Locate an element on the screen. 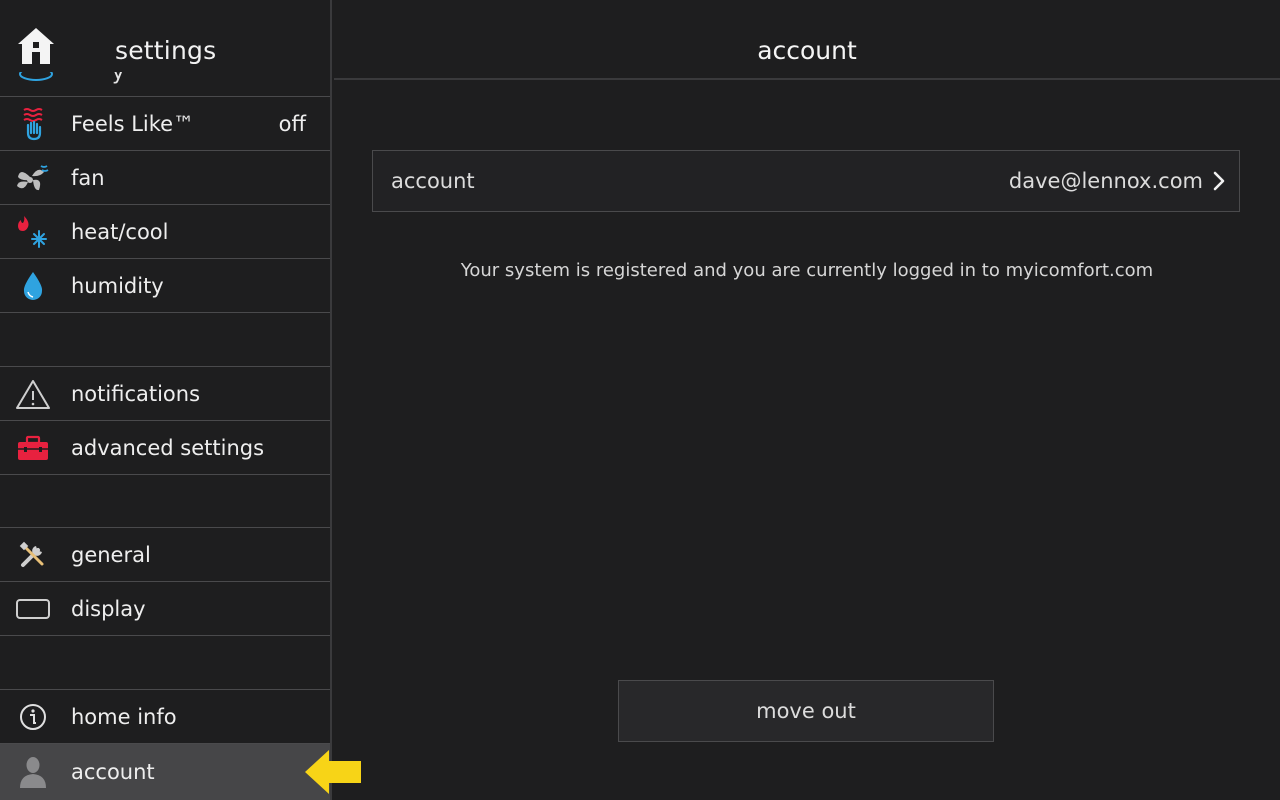  fan-icon is located at coordinates (33, 178).